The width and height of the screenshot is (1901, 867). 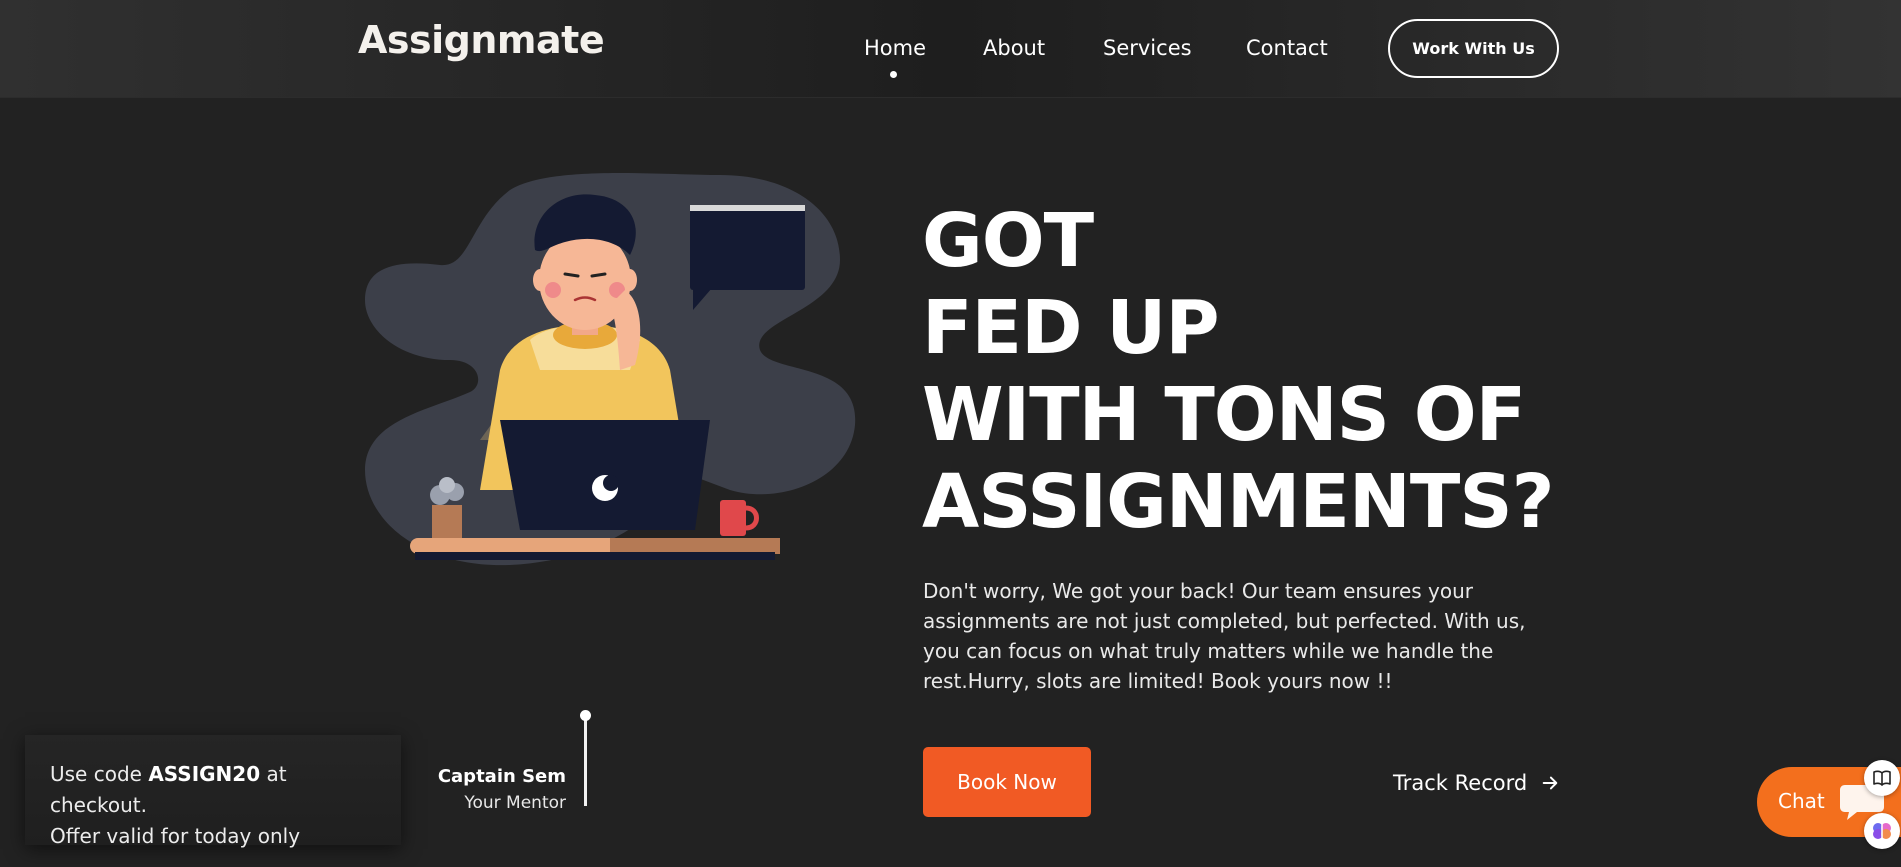 What do you see at coordinates (175, 836) in the screenshot?
I see `promo-line-2: Offer valid for today only` at bounding box center [175, 836].